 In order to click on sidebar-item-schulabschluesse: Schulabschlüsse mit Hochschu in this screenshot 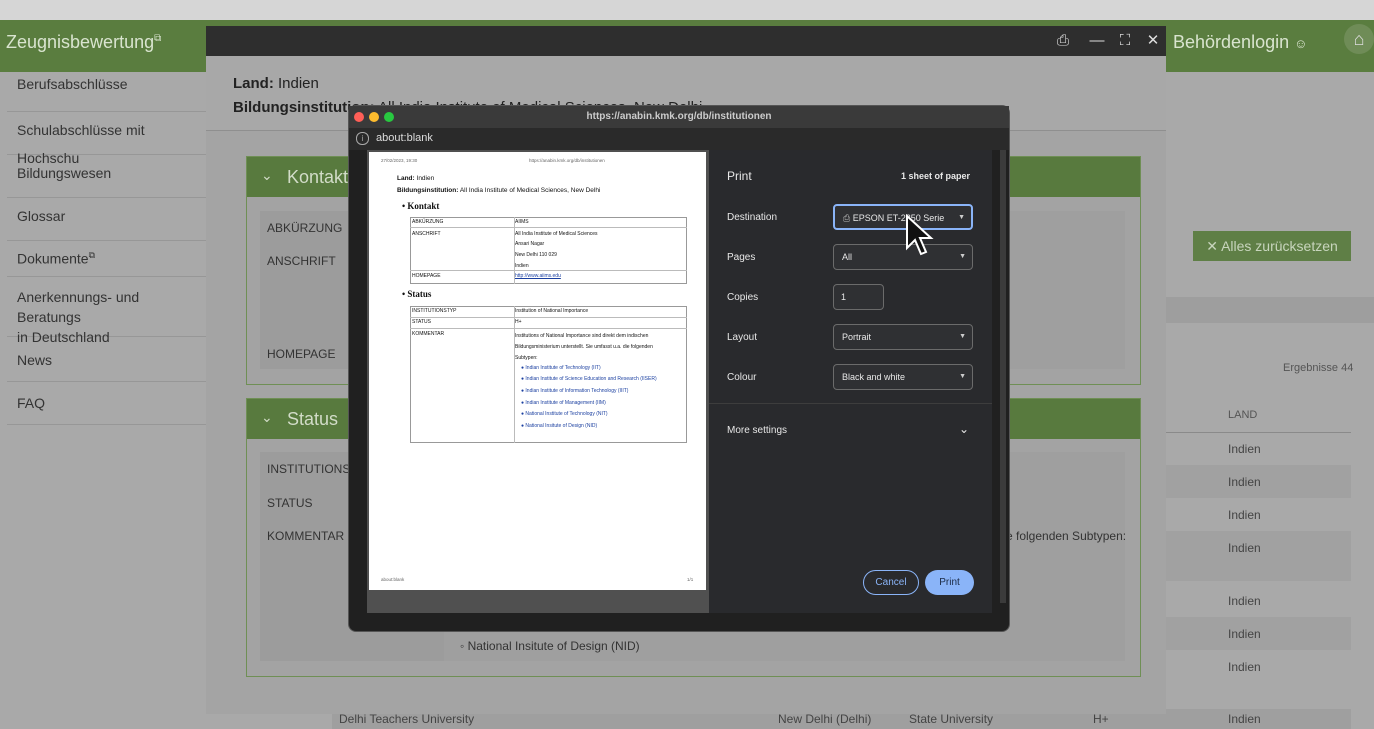, I will do `click(106, 139)`.